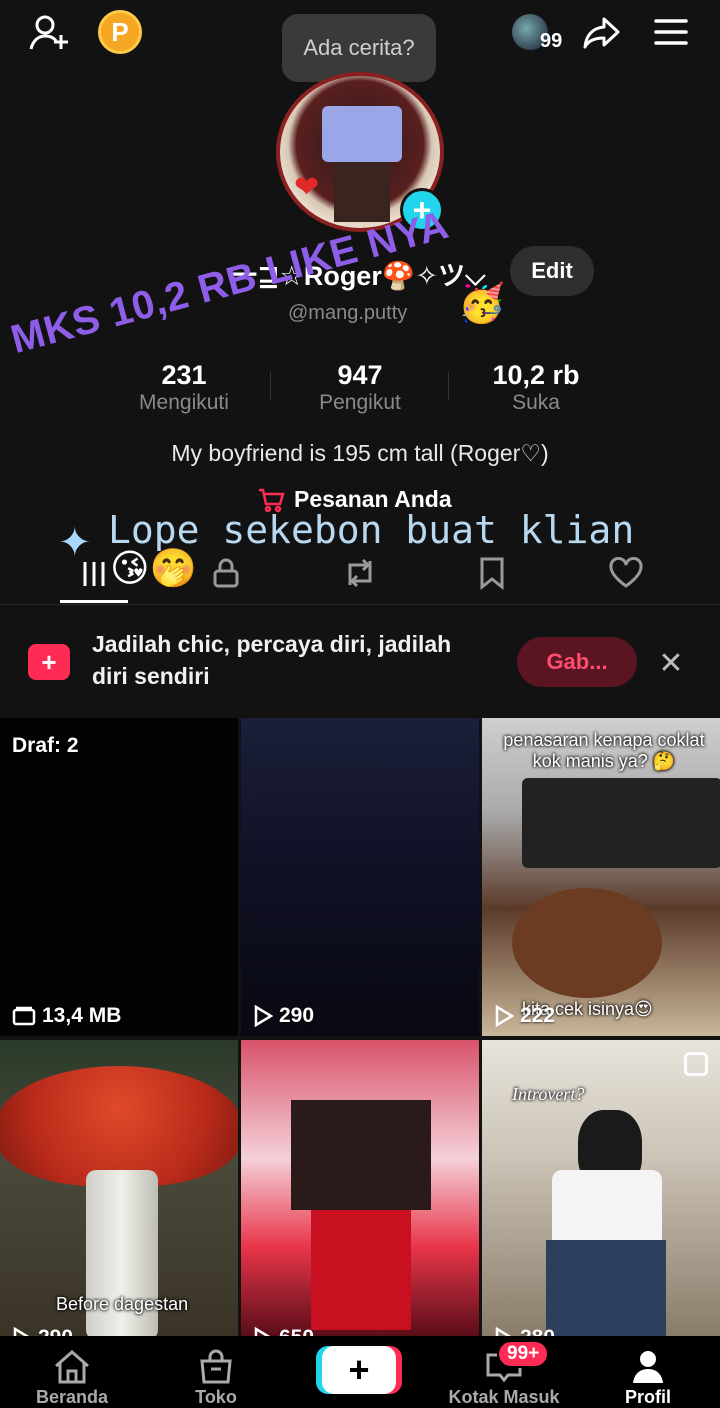 Image resolution: width=720 pixels, height=1408 pixels. Describe the element at coordinates (671, 663) in the screenshot. I see `close-icon: ✕` at that location.